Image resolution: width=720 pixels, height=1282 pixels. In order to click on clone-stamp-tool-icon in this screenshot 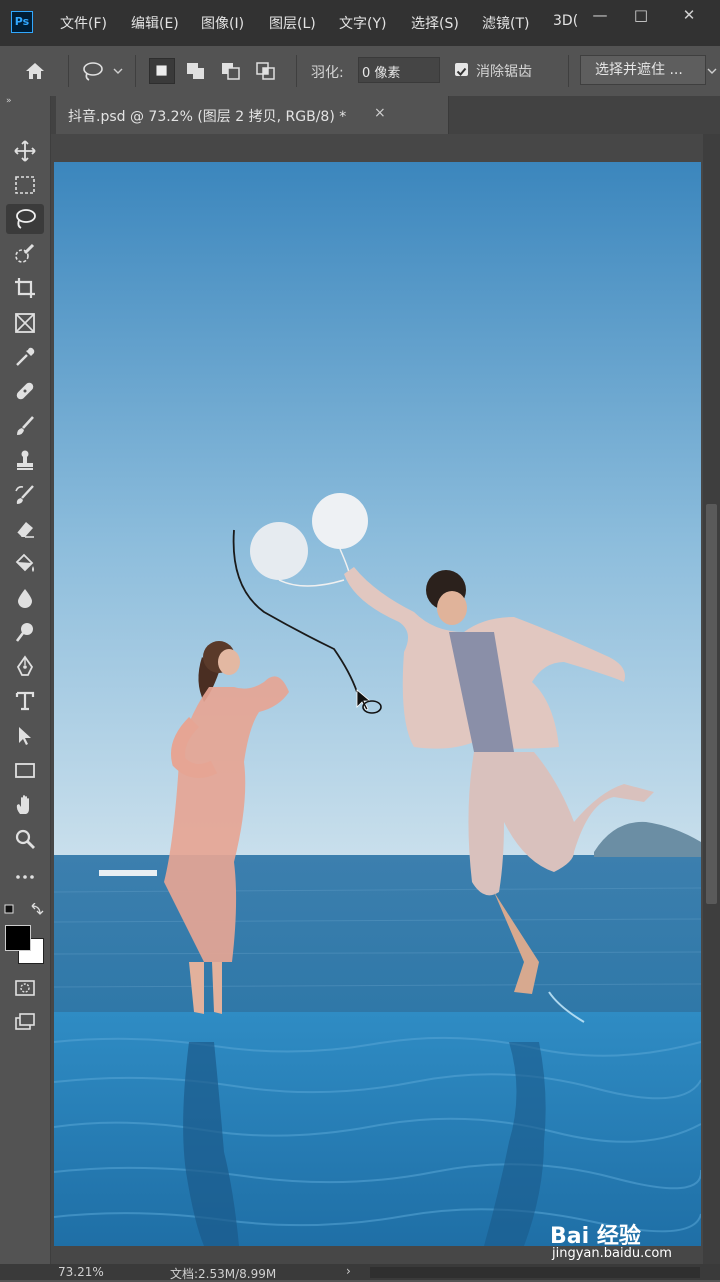, I will do `click(25, 460)`.